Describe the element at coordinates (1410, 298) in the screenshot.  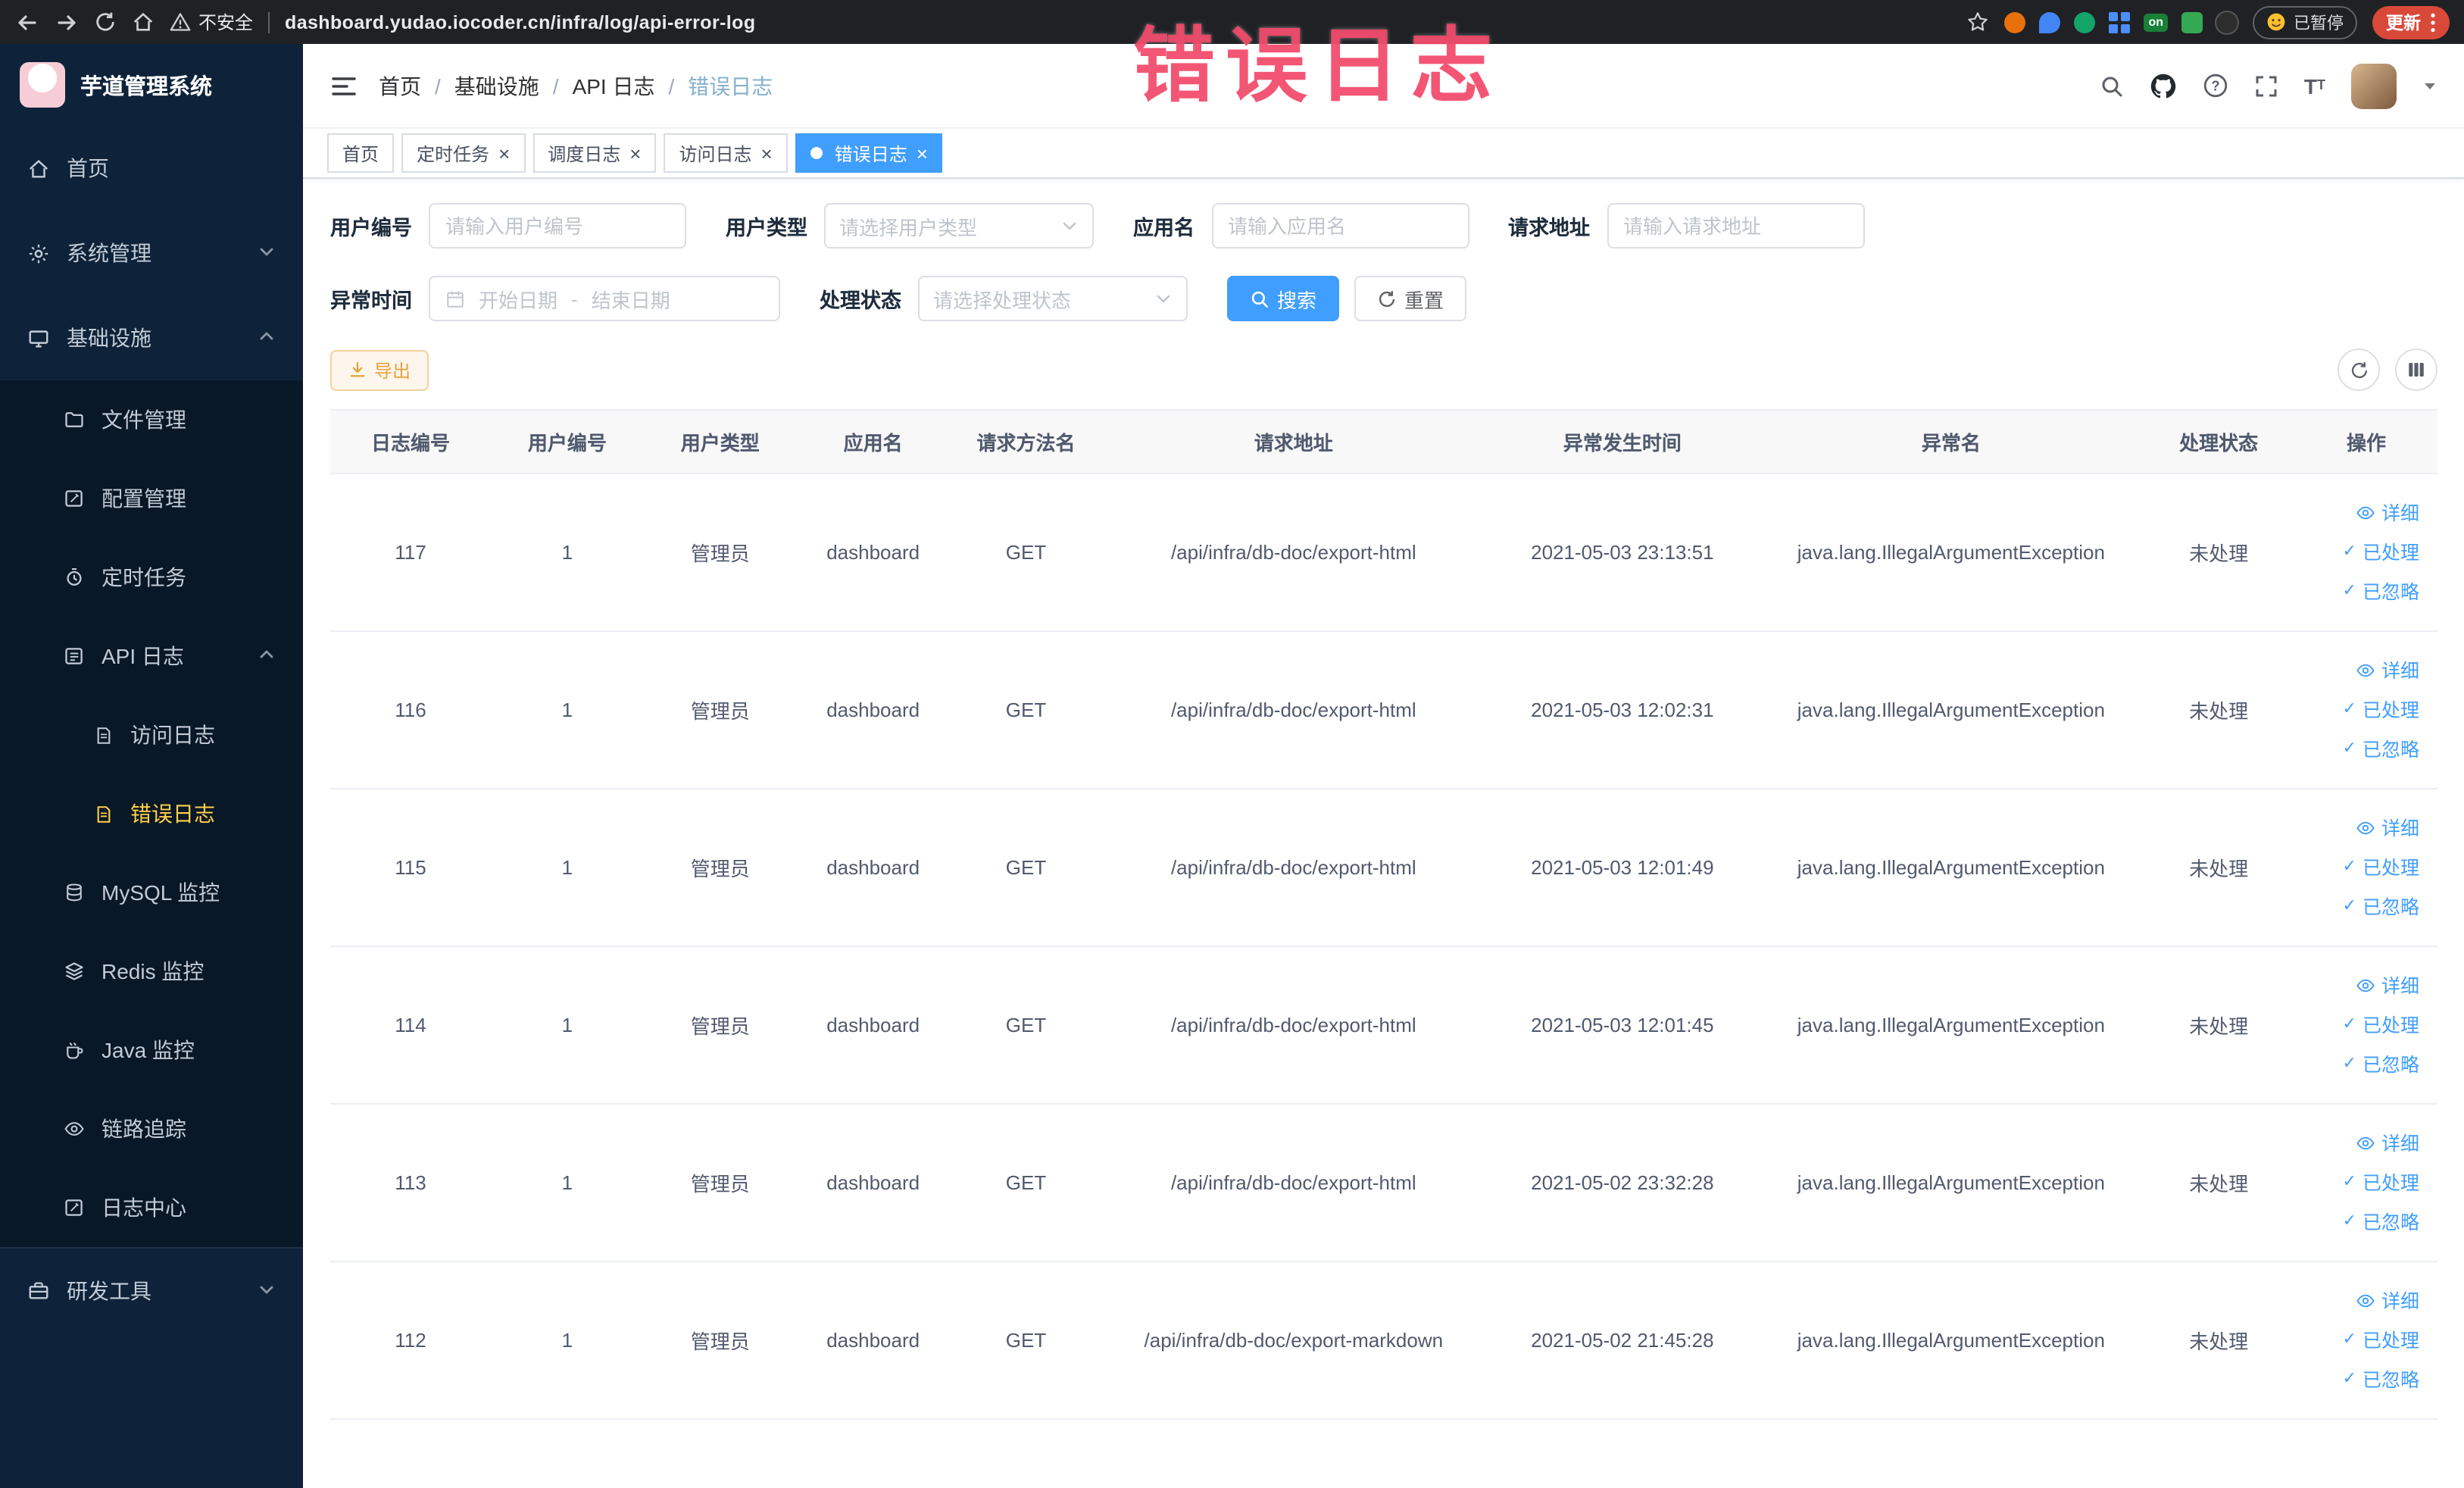
I see `reset-button: 重置` at that location.